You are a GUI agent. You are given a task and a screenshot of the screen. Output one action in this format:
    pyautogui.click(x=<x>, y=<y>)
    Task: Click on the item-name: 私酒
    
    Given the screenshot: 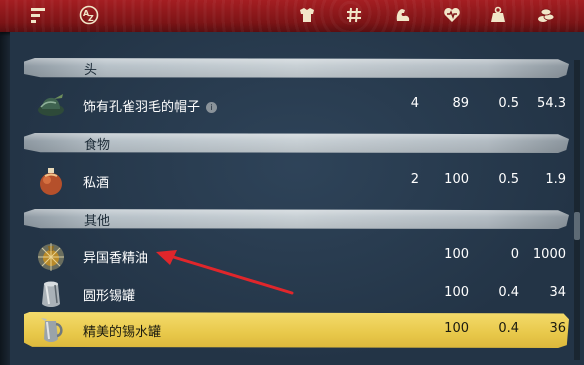 What is the action you would take?
    pyautogui.click(x=96, y=183)
    